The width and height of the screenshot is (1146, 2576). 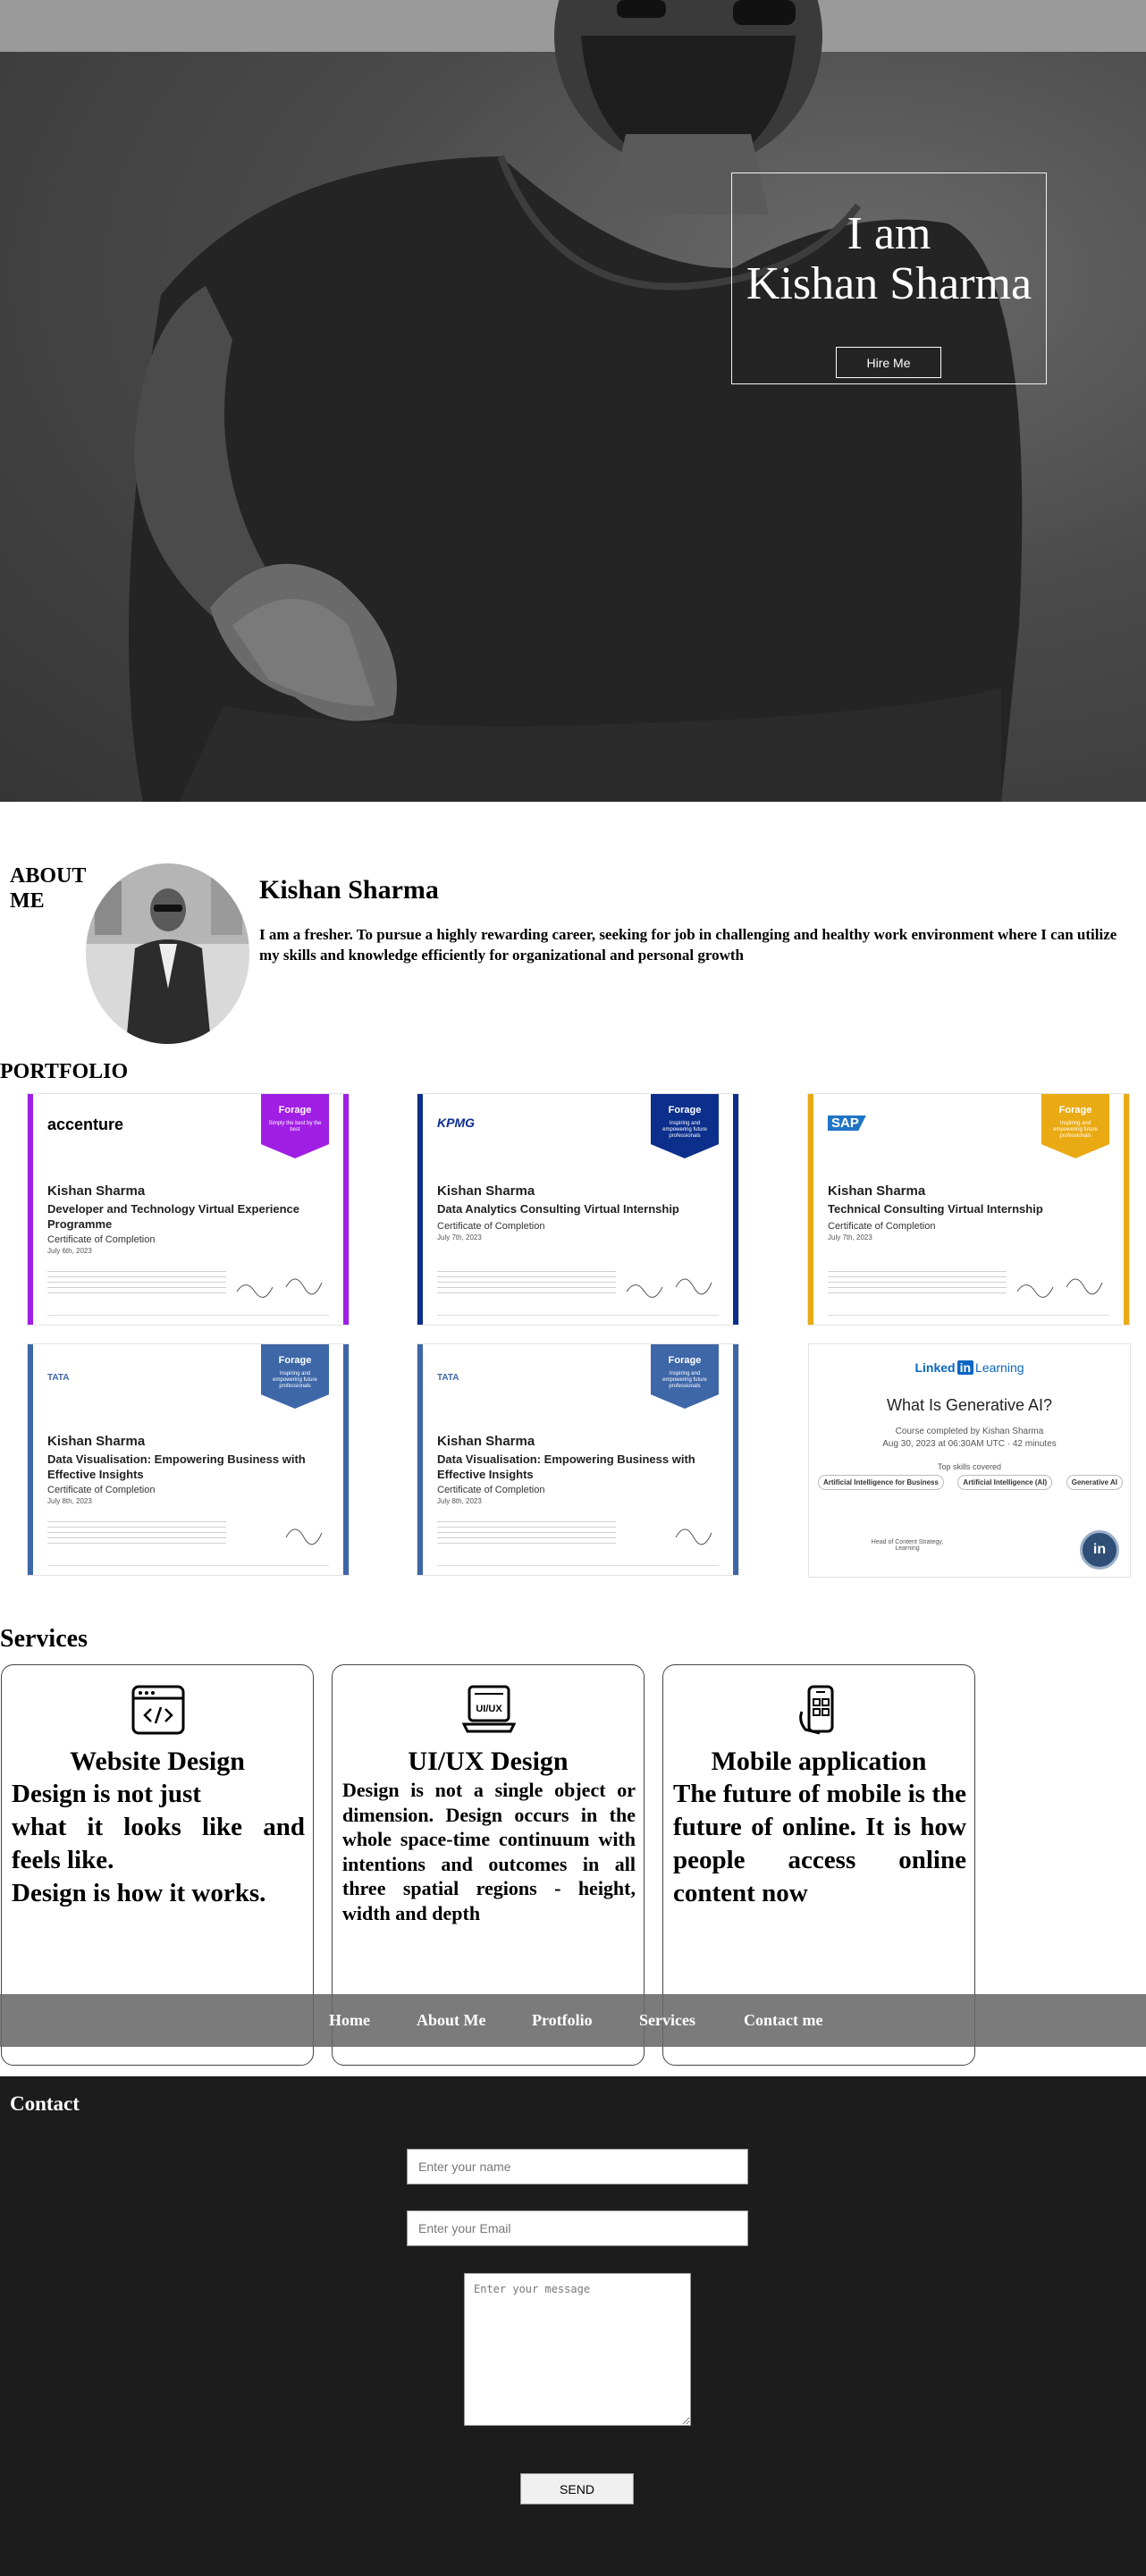 I want to click on linkedin-learning-text: Learning, so click(x=1000, y=1368).